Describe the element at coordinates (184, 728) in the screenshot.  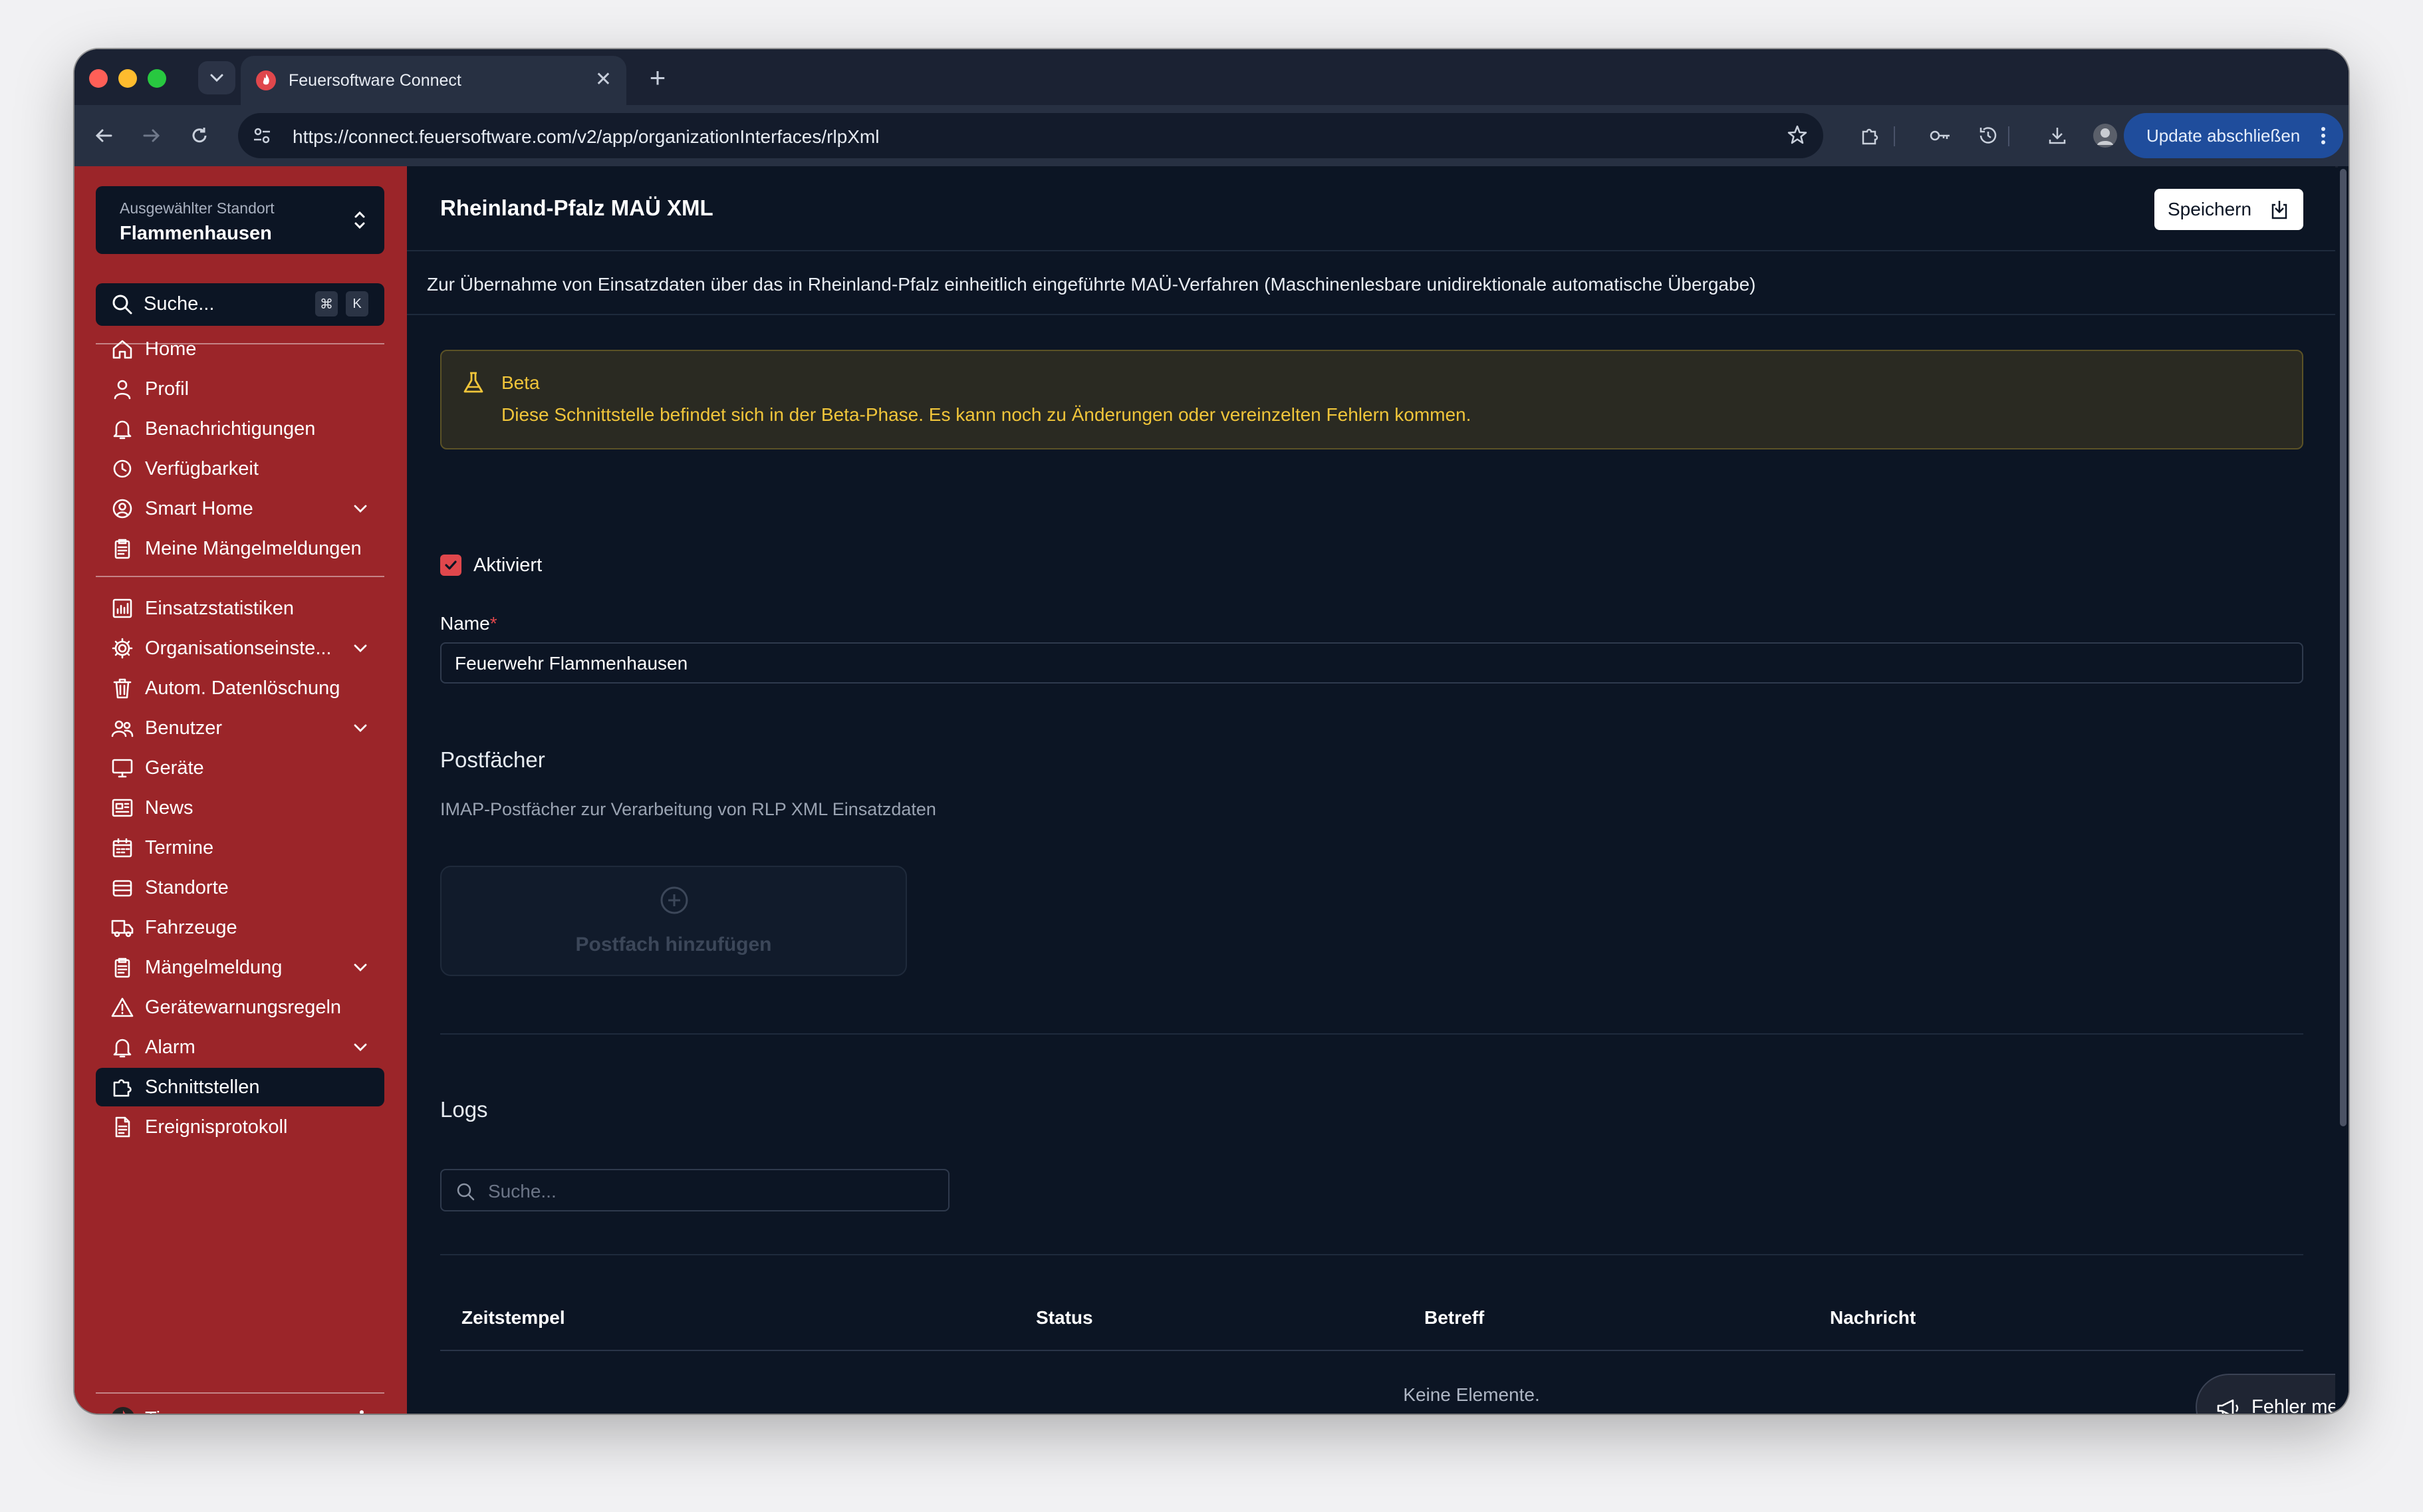
I see `sidebar-item-label: Benutzer` at that location.